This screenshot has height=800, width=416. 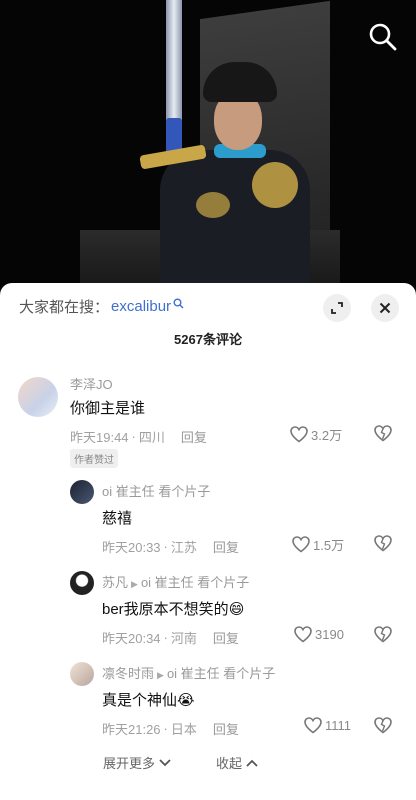 I want to click on reply-meta: 昨天20:34 · 河南 回复, so click(x=170, y=637).